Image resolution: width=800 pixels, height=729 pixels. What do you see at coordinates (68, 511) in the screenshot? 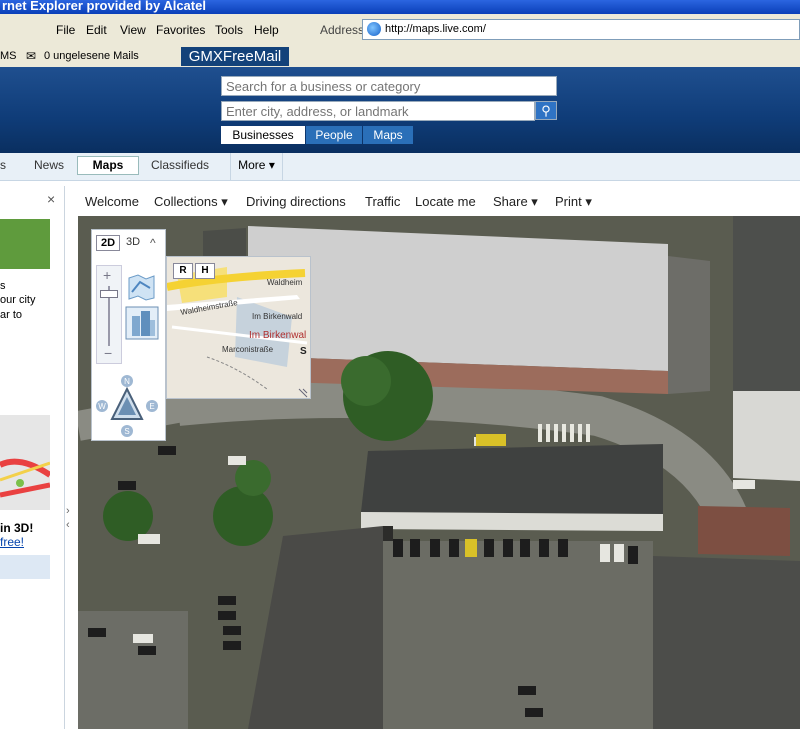
I see `panel-expand-icon: ›` at bounding box center [68, 511].